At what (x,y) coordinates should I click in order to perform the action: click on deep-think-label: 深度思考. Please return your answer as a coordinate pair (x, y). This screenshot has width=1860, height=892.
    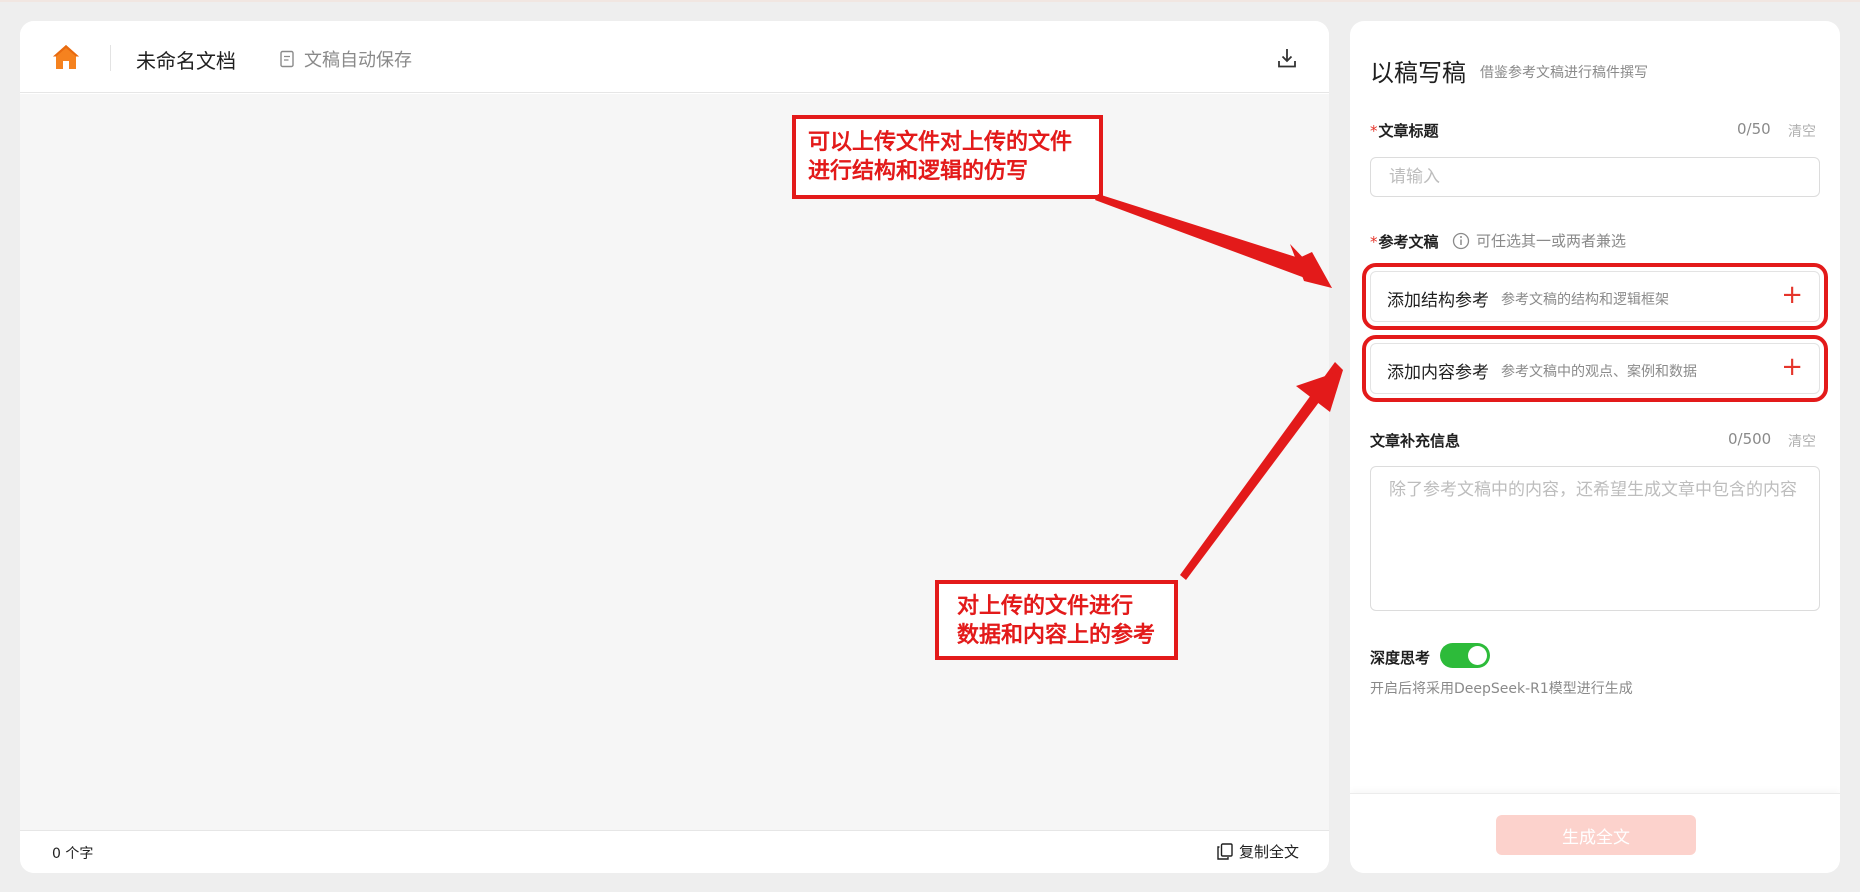
    Looking at the image, I should click on (1400, 658).